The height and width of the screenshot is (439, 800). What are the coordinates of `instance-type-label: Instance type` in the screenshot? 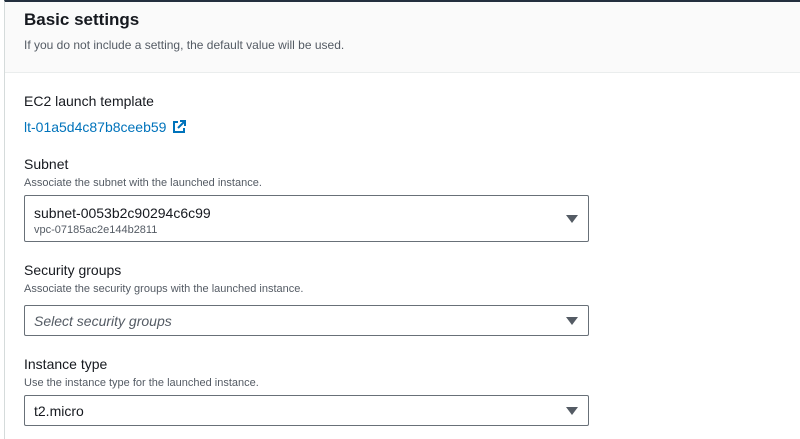 It's located at (66, 364).